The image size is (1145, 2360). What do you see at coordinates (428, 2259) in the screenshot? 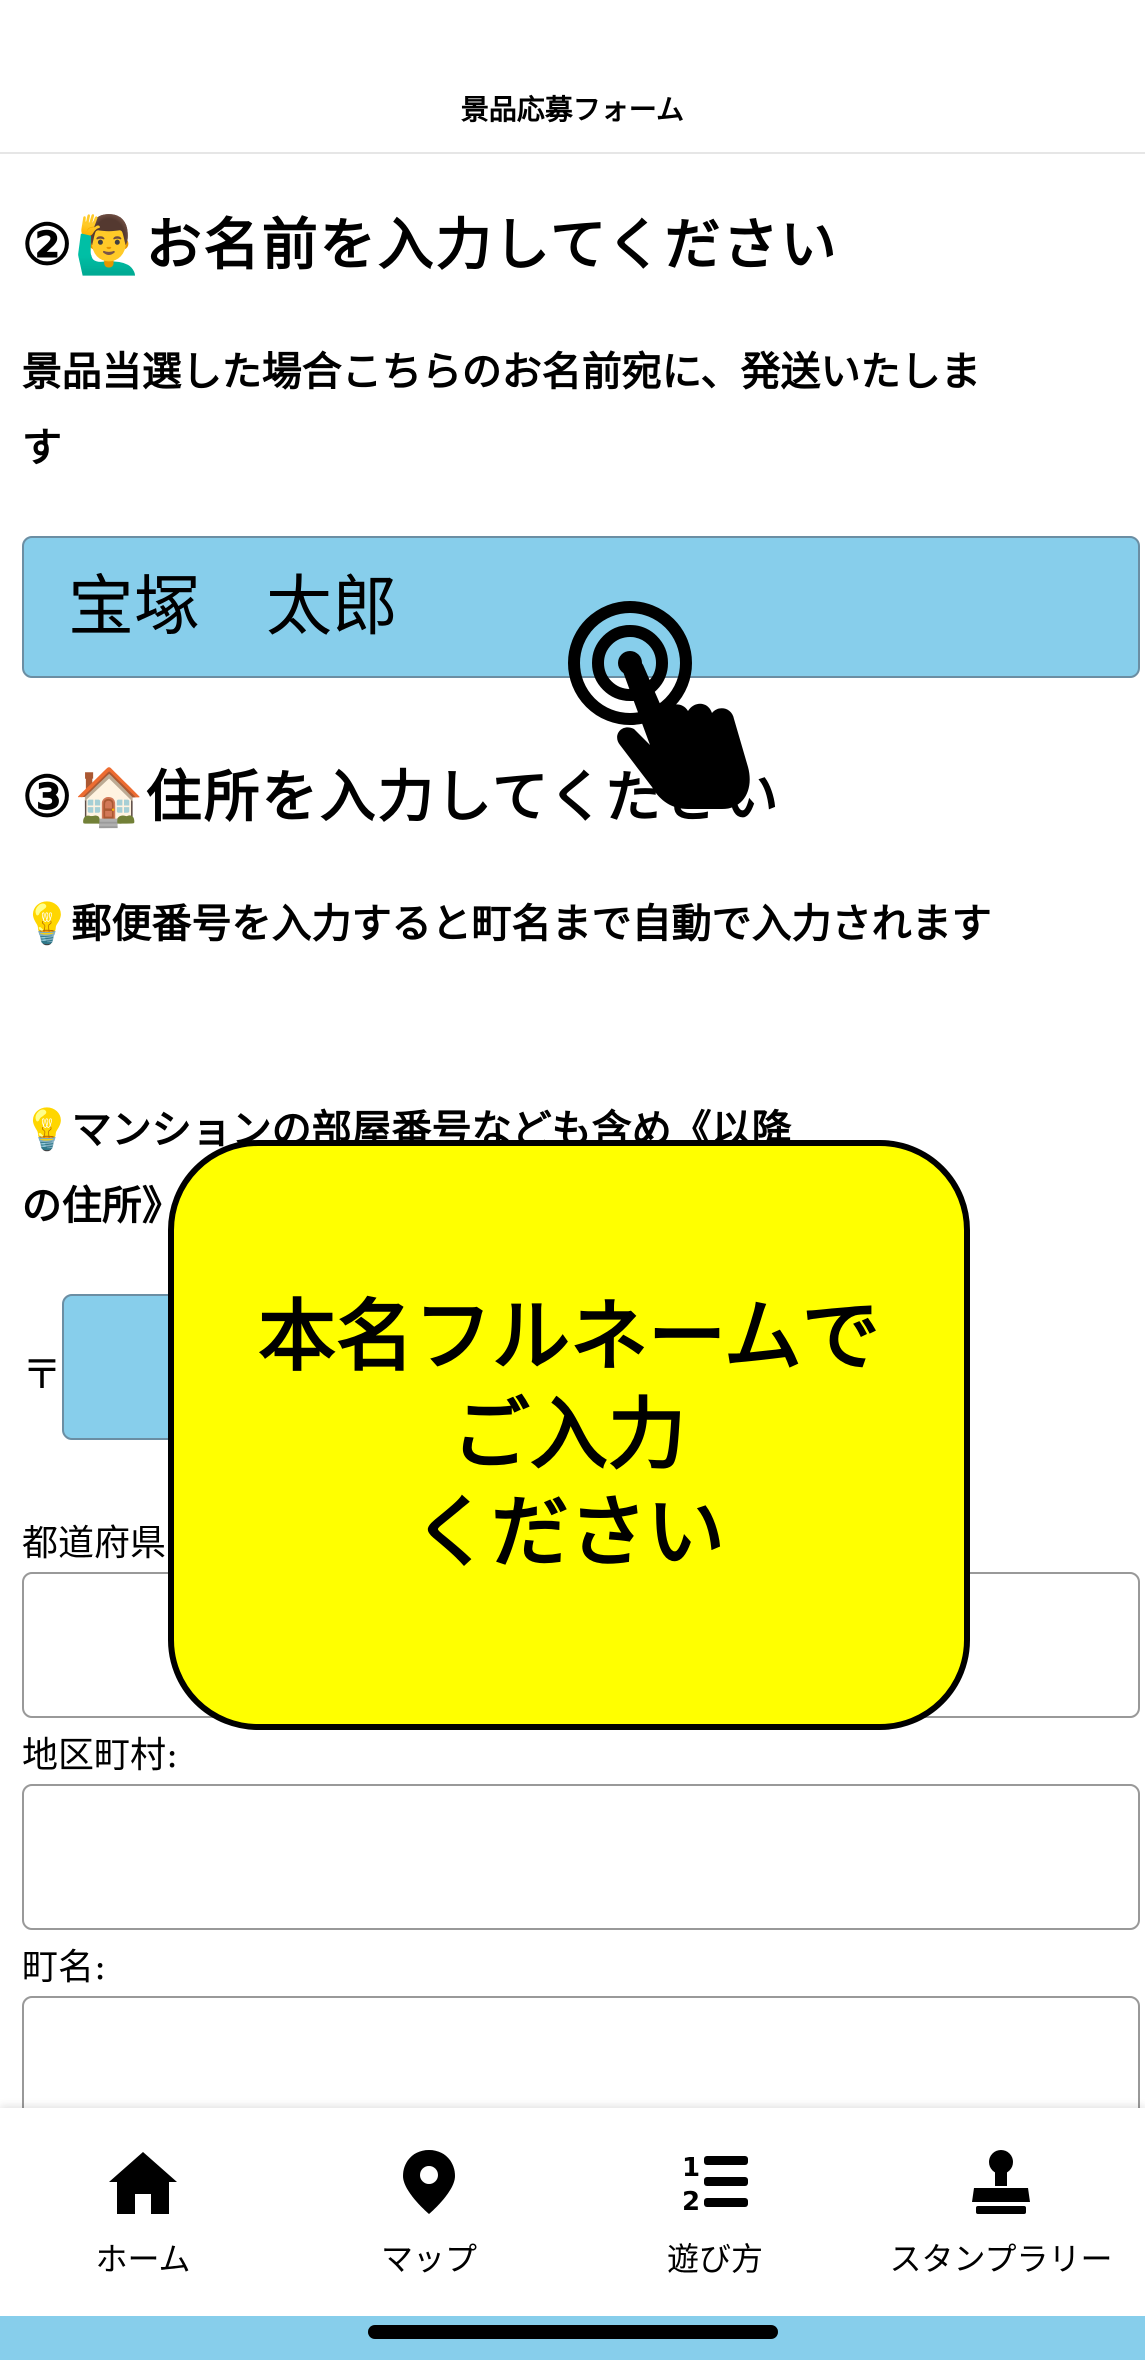
I see `tab-map-label: マップ` at bounding box center [428, 2259].